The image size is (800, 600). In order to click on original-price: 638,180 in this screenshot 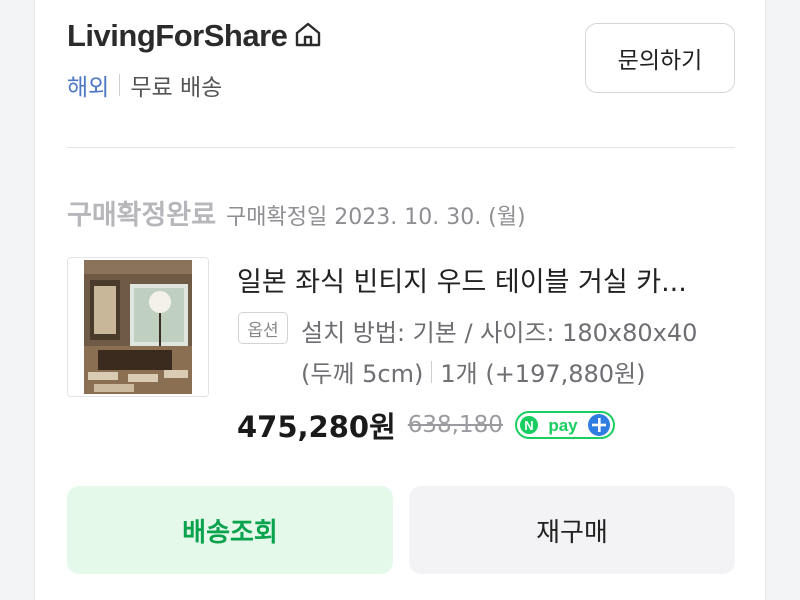, I will do `click(455, 425)`.